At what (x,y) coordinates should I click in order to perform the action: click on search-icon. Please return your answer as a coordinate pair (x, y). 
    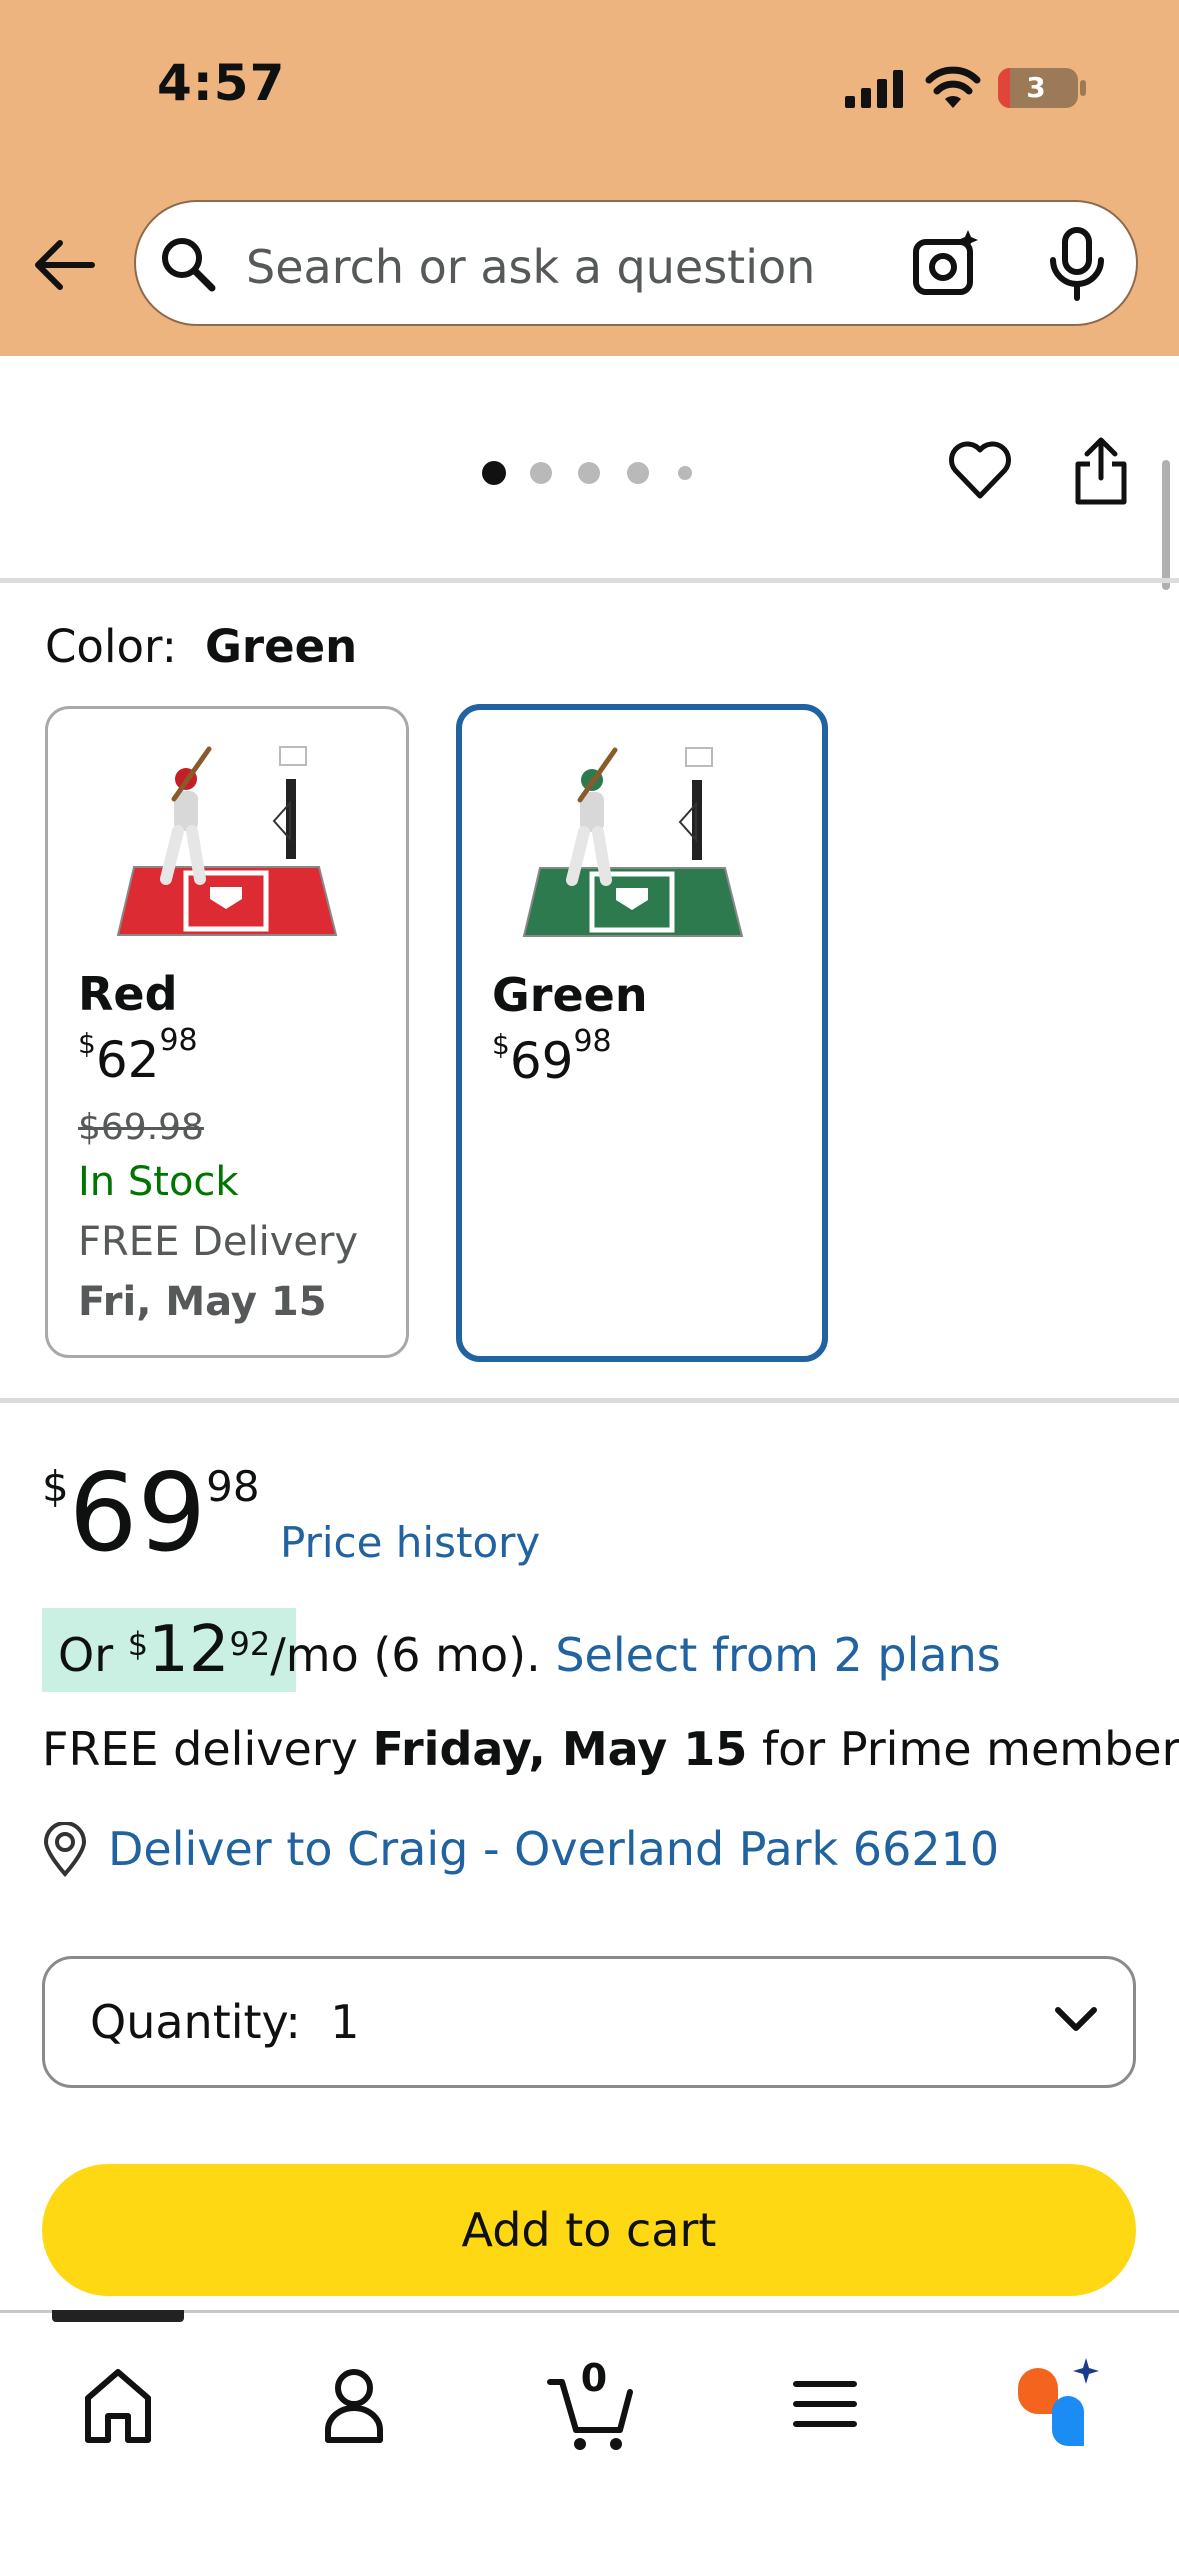
    Looking at the image, I should click on (189, 265).